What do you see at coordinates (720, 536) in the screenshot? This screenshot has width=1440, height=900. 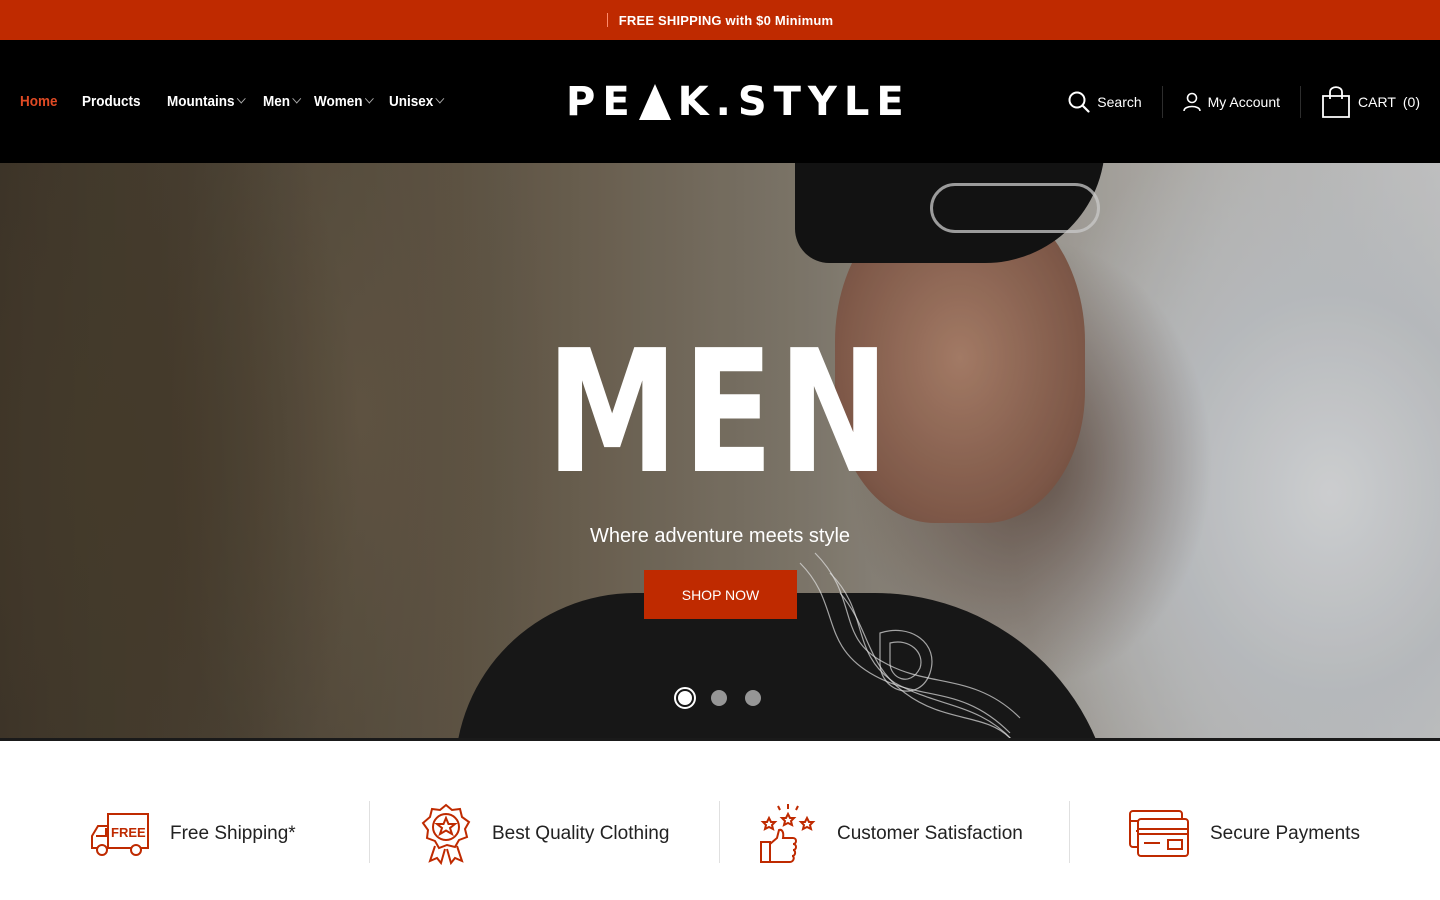 I see `hero-subtitle: Where adventure meets style` at bounding box center [720, 536].